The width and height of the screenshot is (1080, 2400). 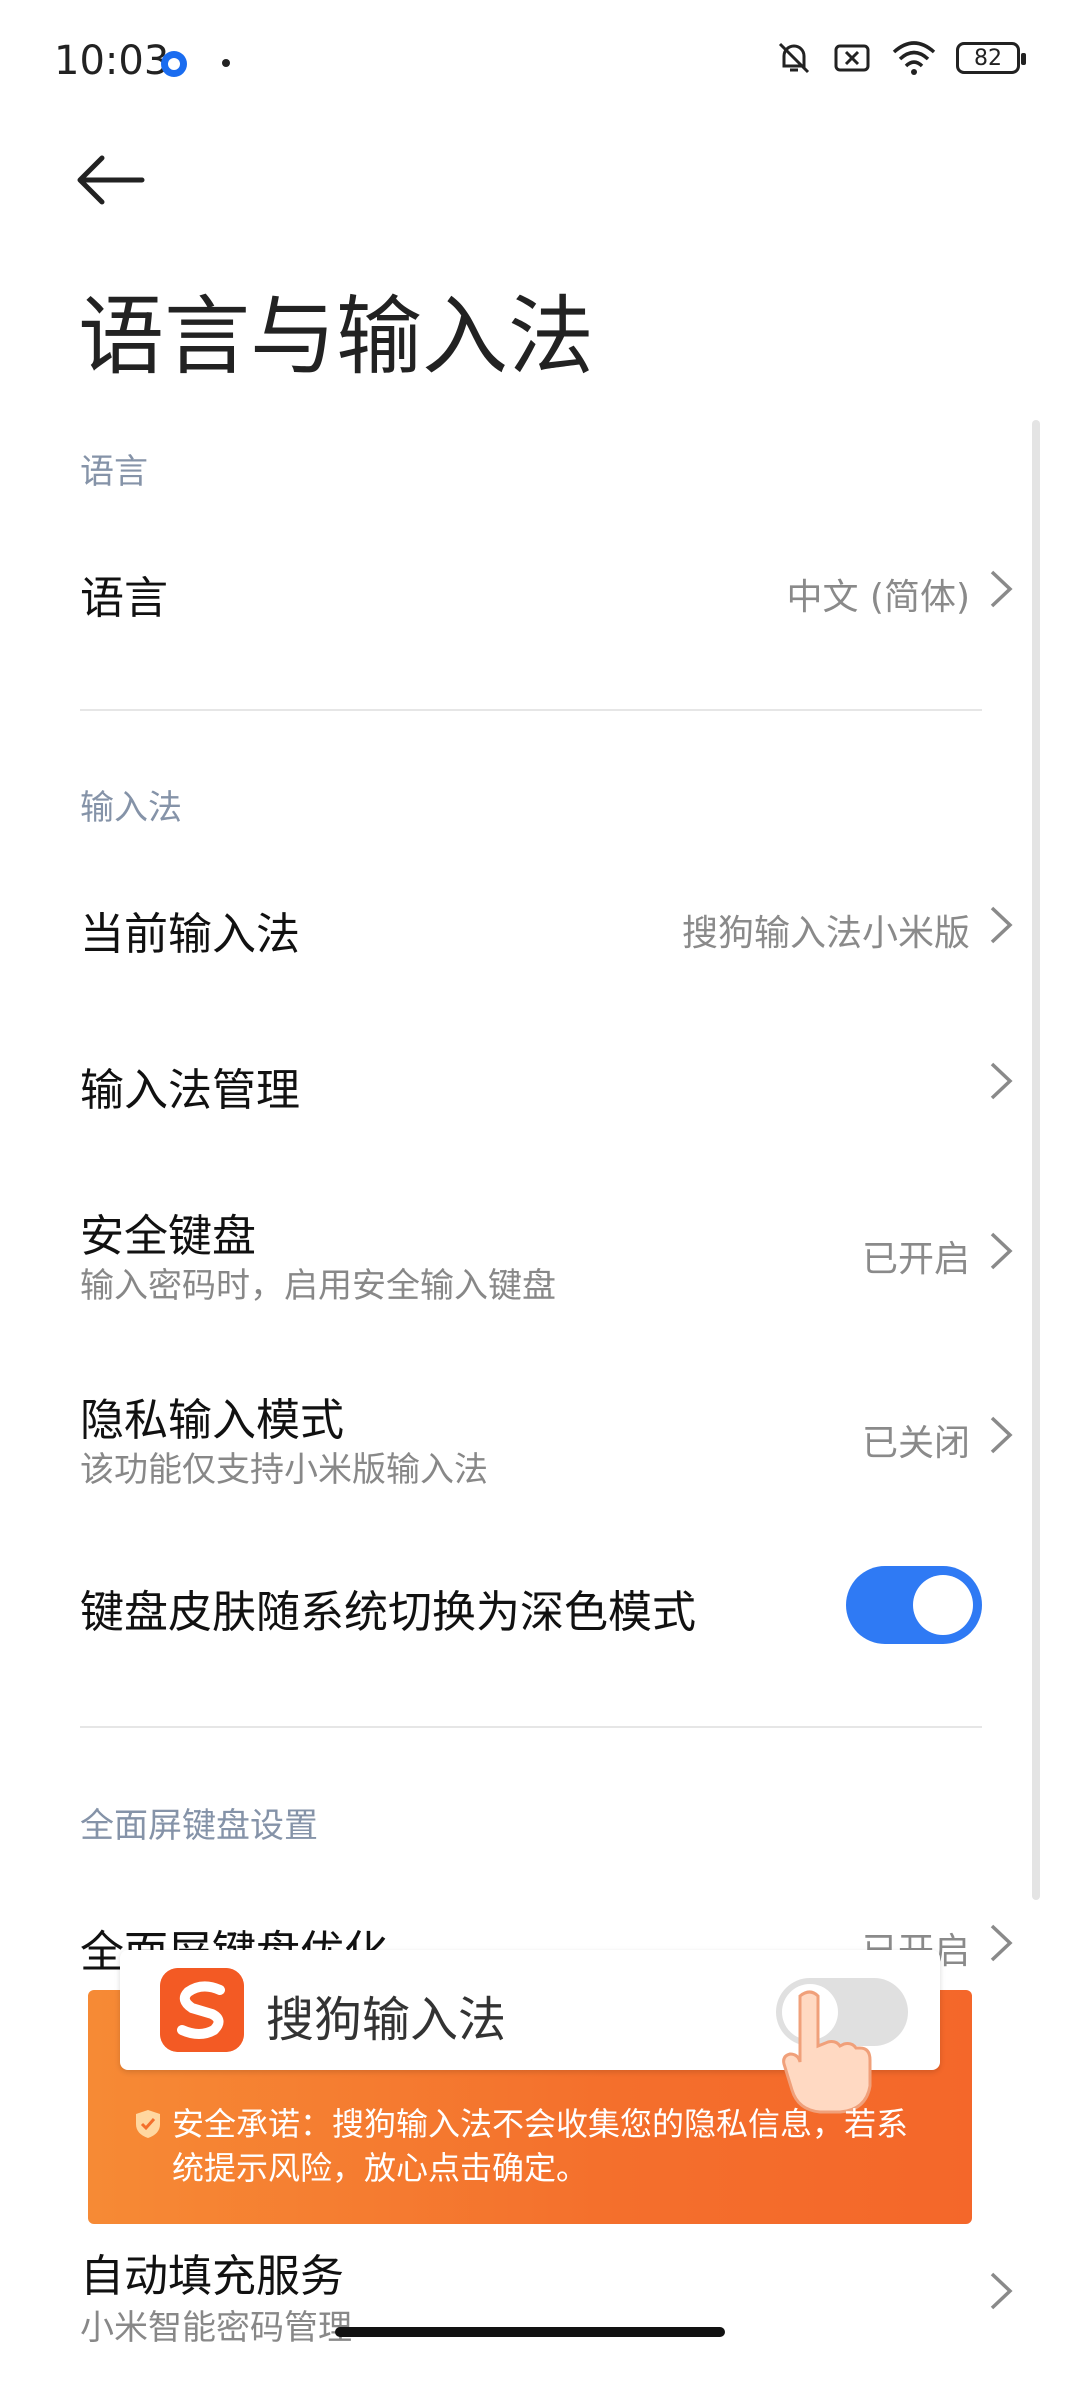 What do you see at coordinates (852, 58) in the screenshot?
I see `no-sim-icon` at bounding box center [852, 58].